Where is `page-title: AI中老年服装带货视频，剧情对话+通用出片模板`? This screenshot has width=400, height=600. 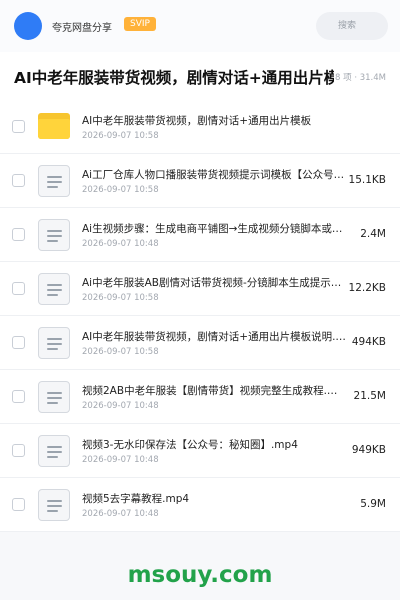 page-title: AI中老年服装带货视频，剧情对话+通用出片模板 is located at coordinates (174, 78).